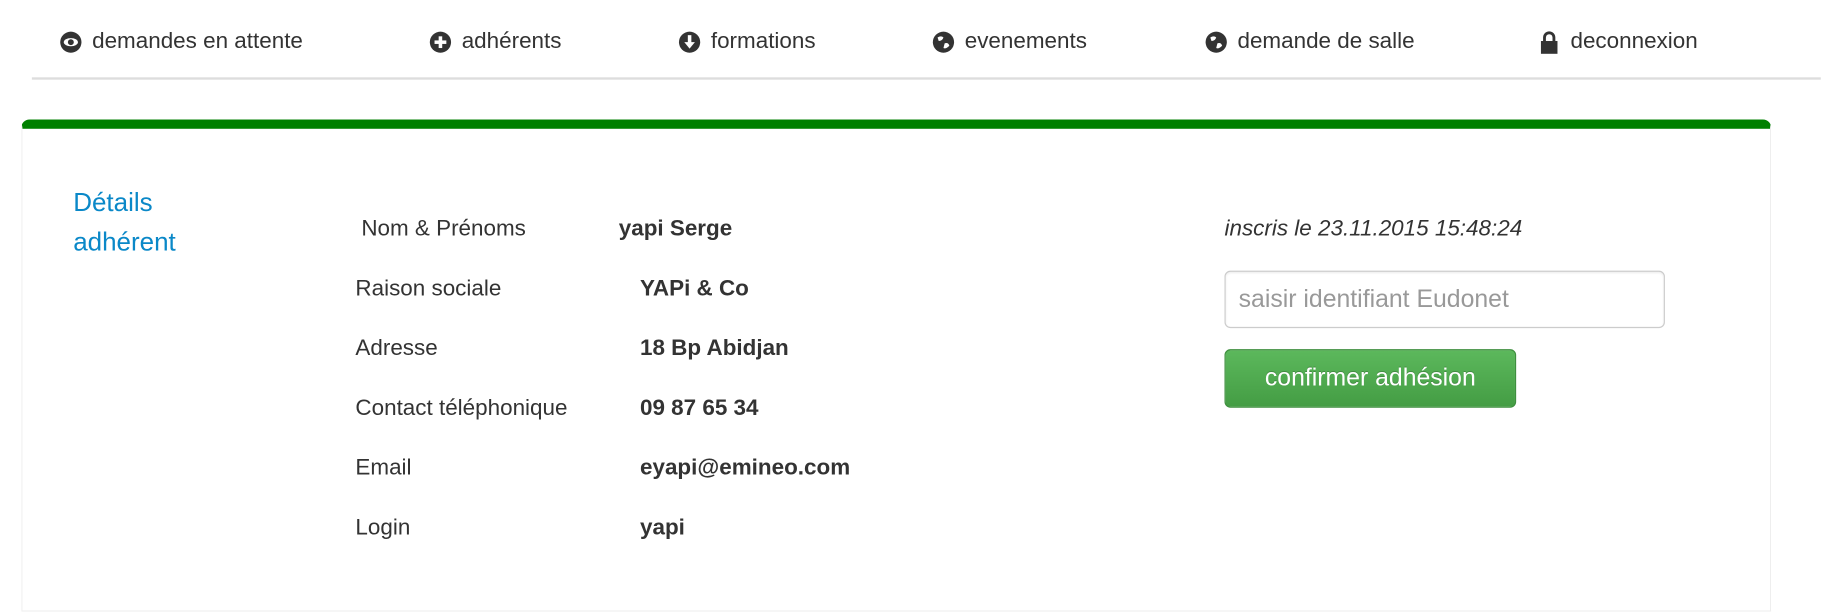 The width and height of the screenshot is (1842, 612). Describe the element at coordinates (1025, 41) in the screenshot. I see `nav-label: evenements` at that location.